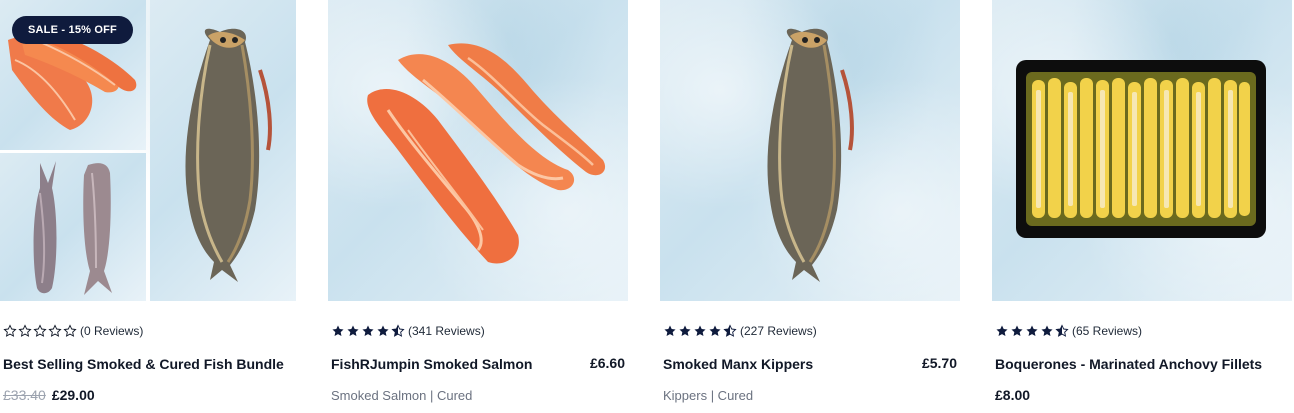  I want to click on product-price: £5.70, so click(939, 363).